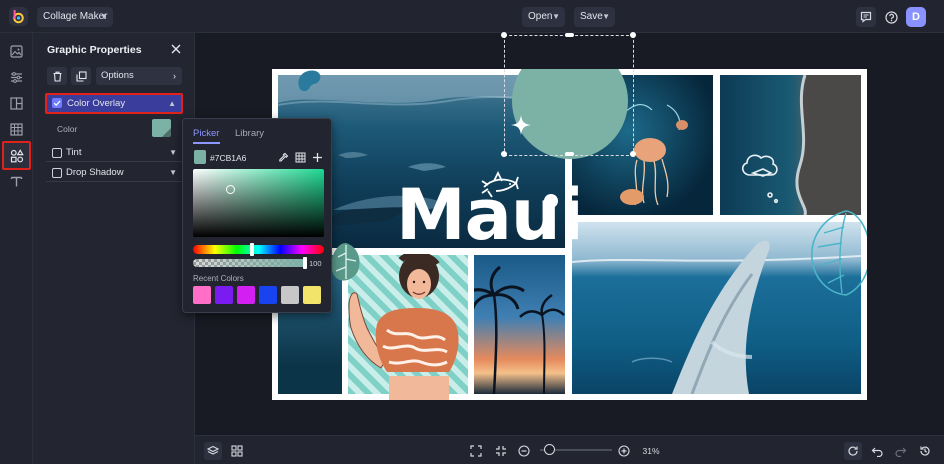 The image size is (944, 464). I want to click on photo-shore, so click(790, 145).